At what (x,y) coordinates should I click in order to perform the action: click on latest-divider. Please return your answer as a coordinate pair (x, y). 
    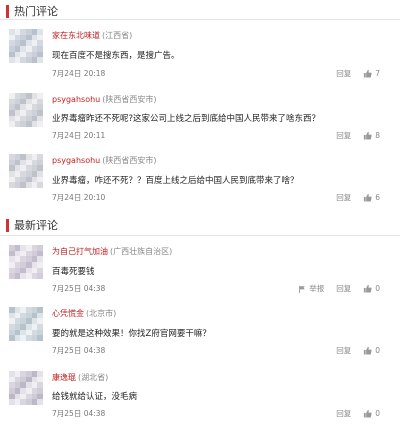
    Looking at the image, I should click on (200, 235).